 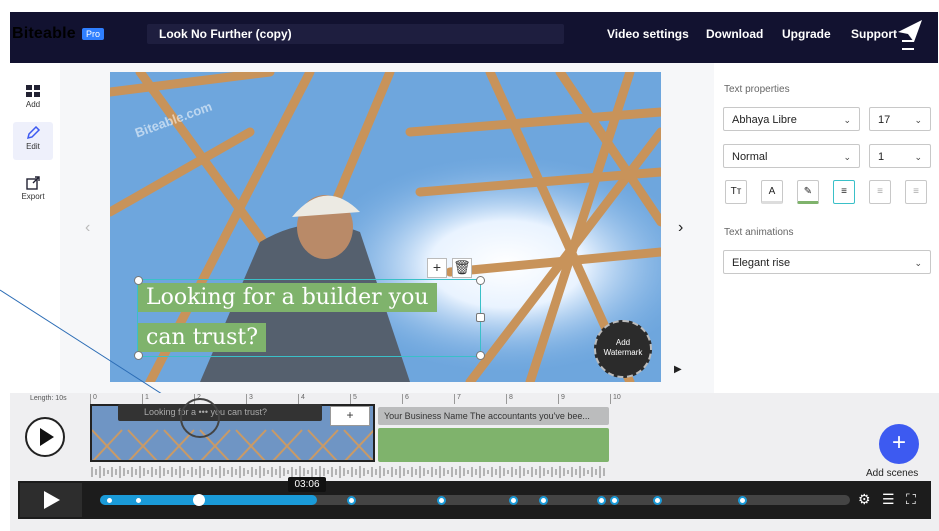 I want to click on timeline-play-button, so click(x=45, y=437).